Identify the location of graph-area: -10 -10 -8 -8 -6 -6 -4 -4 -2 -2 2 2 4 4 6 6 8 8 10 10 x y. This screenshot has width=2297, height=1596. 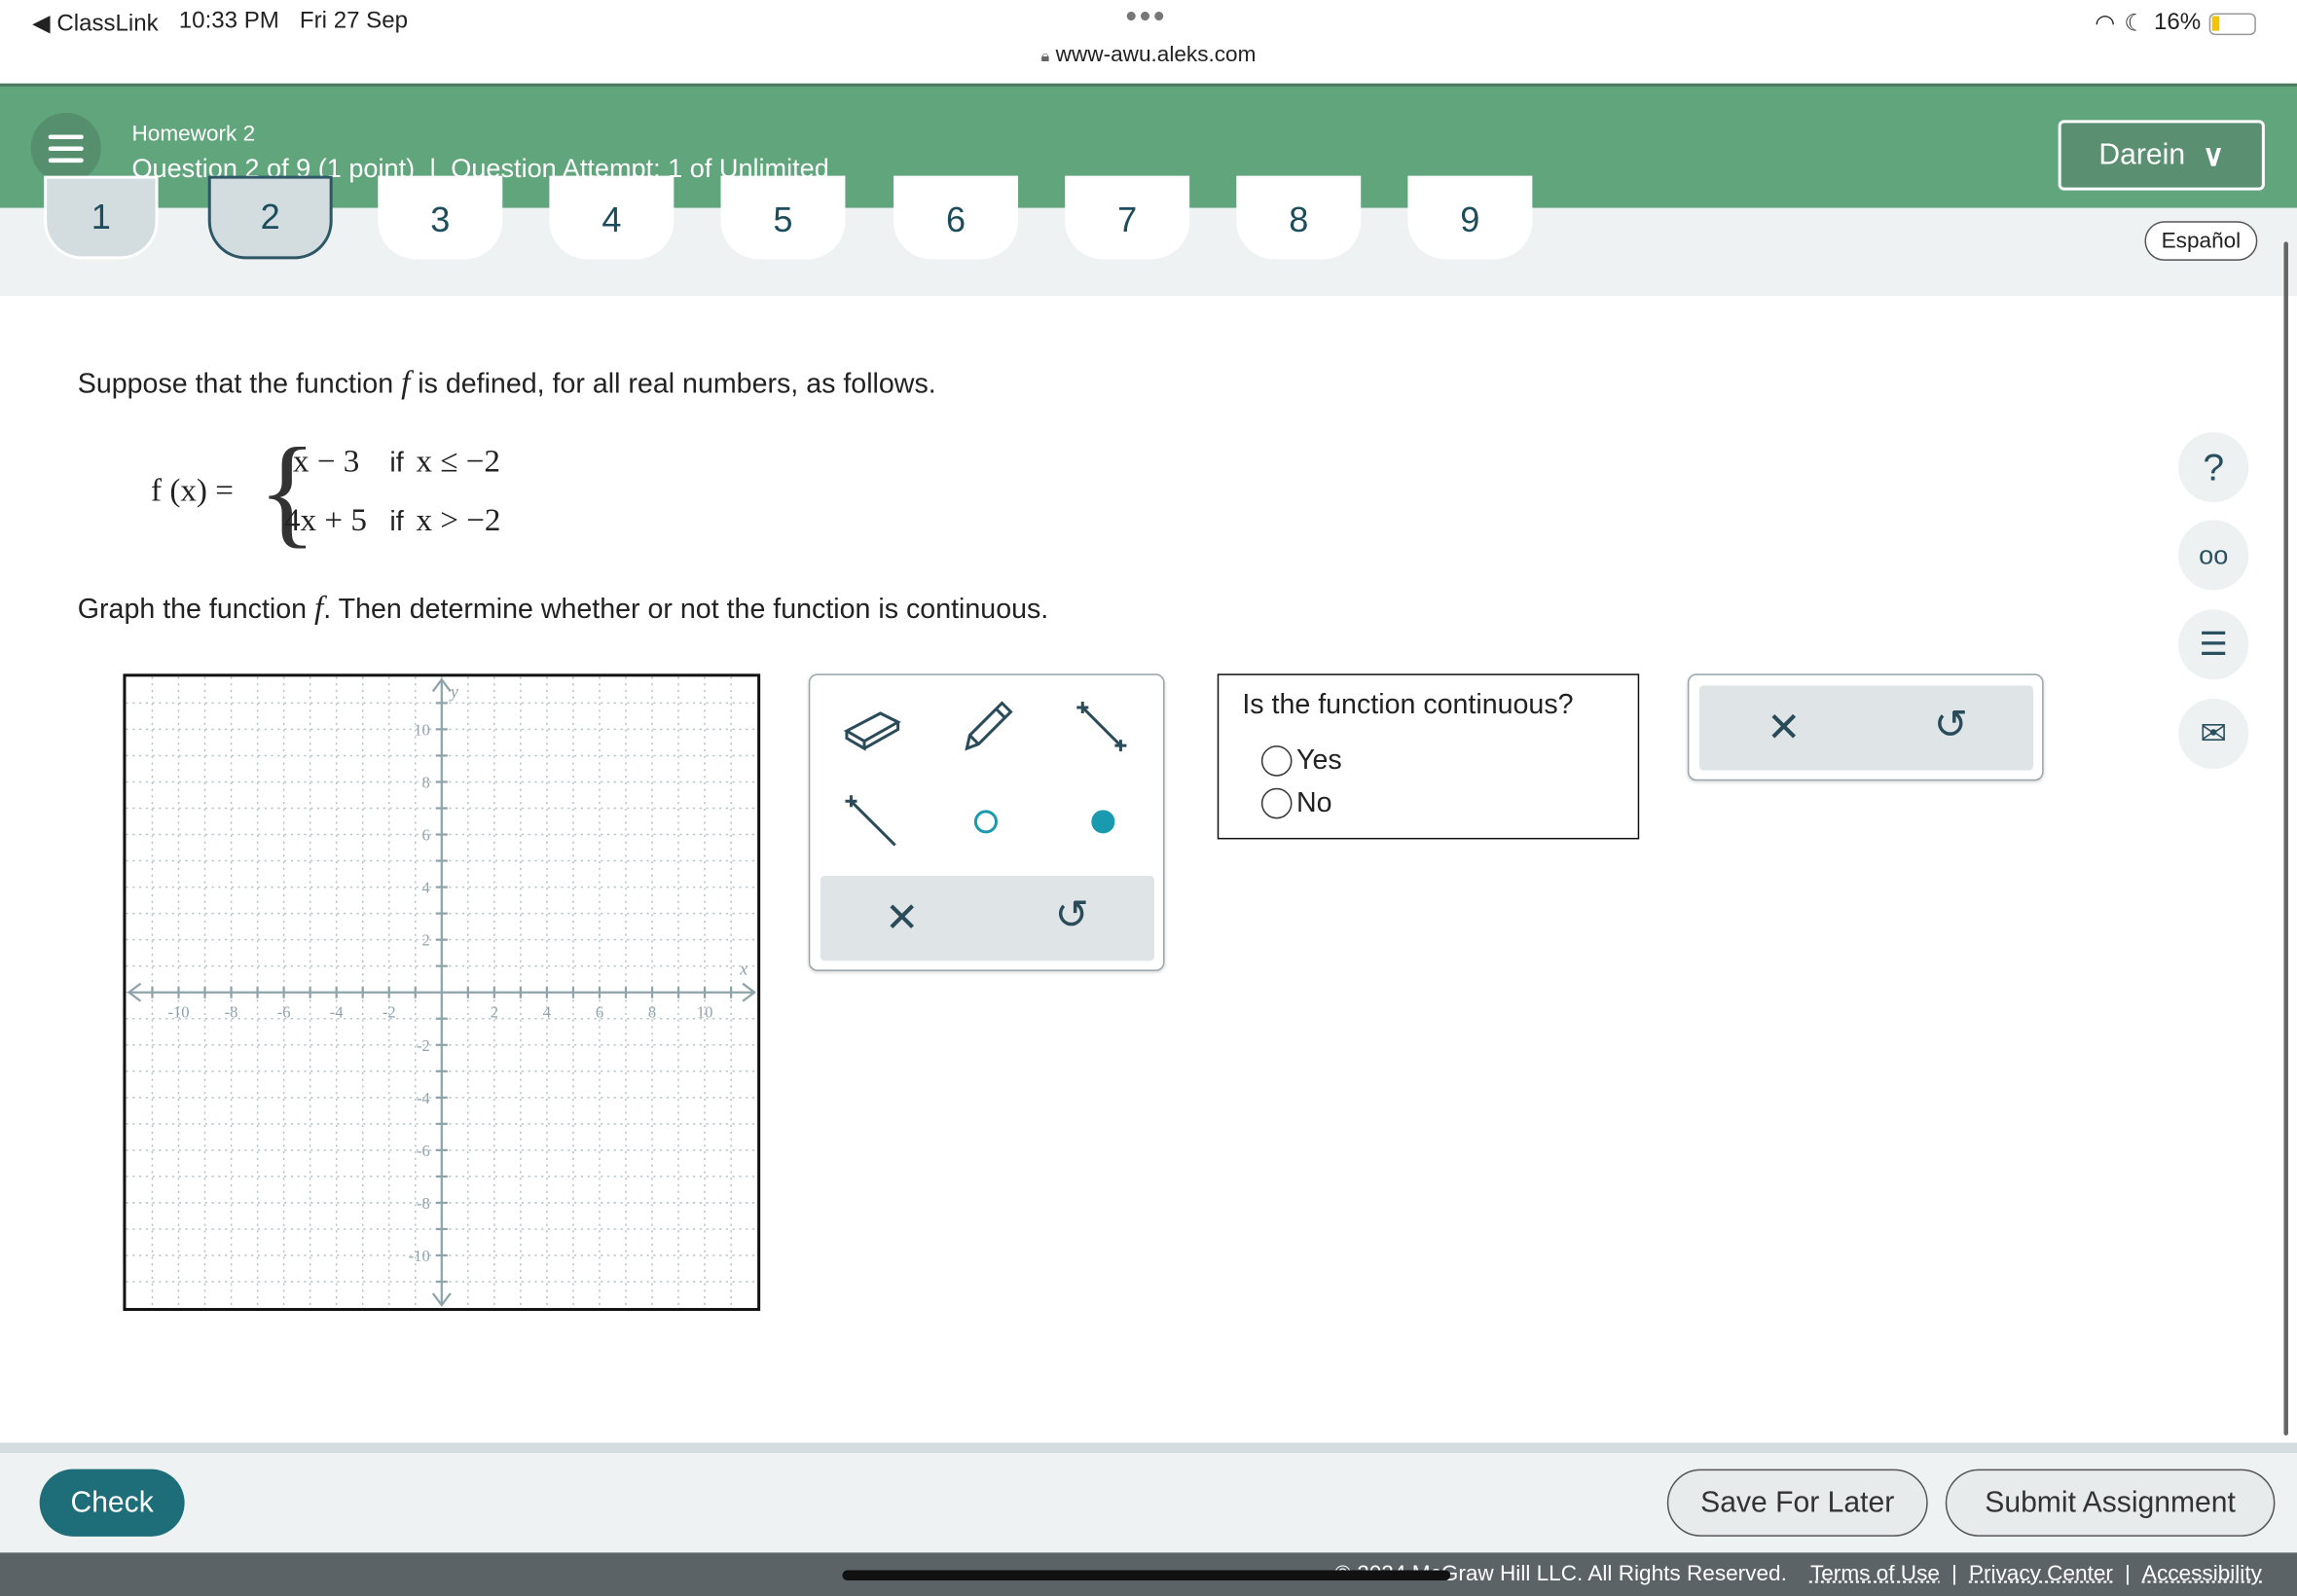
(442, 992).